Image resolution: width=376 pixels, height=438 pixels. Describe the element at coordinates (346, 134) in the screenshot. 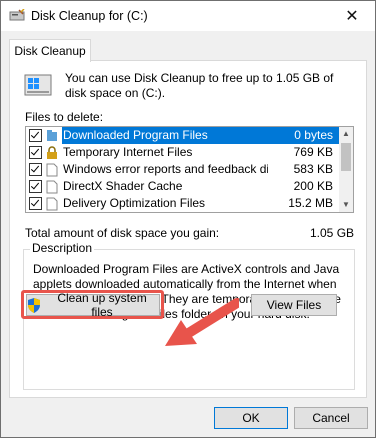

I see `scroll-up-icon: ▲` at that location.